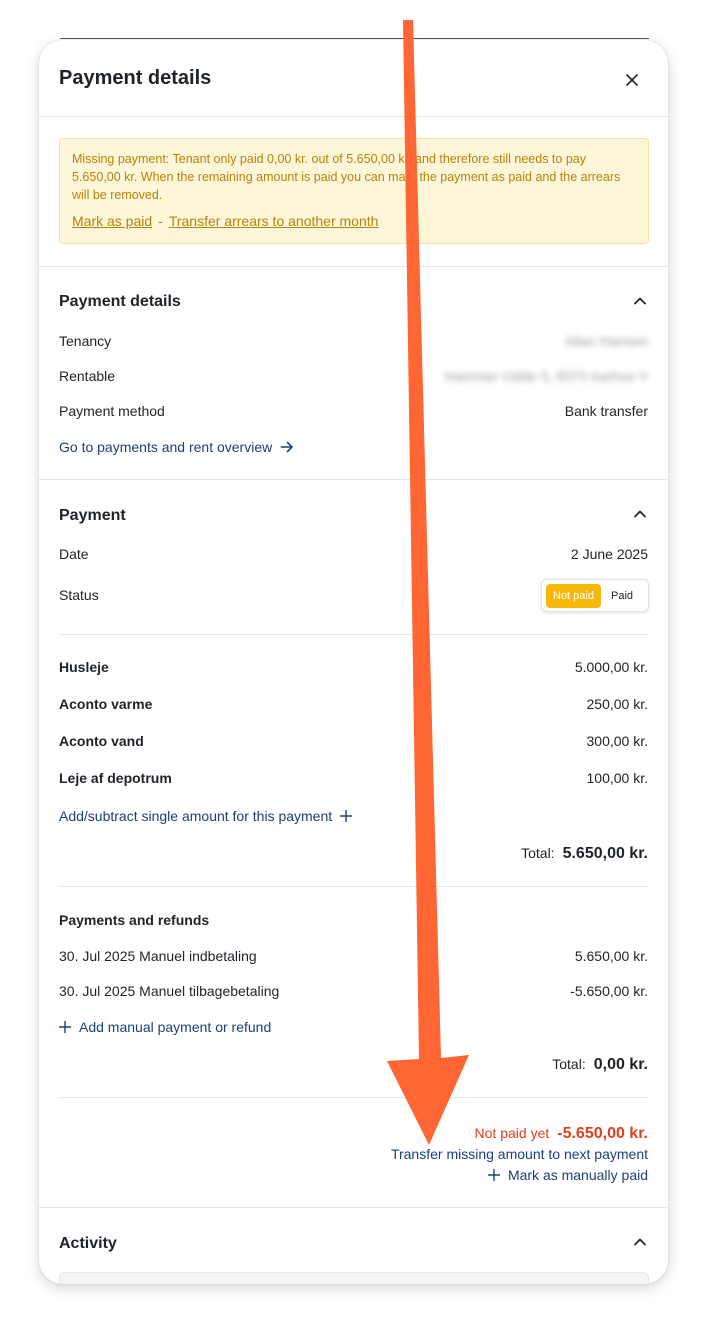  I want to click on outstanding-amount: Not paid yet -5.650,00 kr., so click(561, 1134).